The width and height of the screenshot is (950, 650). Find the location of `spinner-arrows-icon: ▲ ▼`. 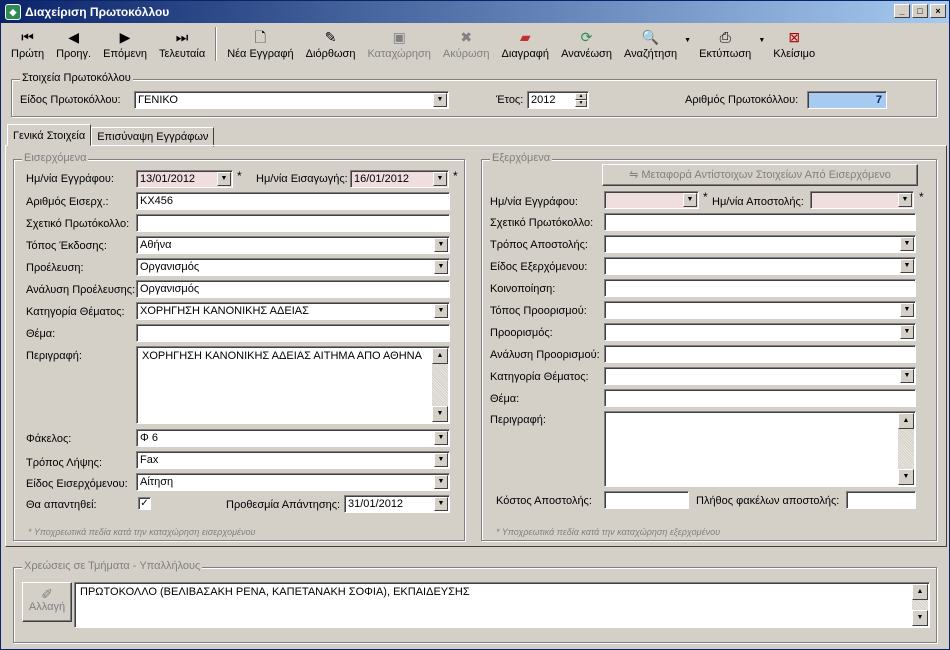

spinner-arrows-icon: ▲ ▼ is located at coordinates (581, 100).